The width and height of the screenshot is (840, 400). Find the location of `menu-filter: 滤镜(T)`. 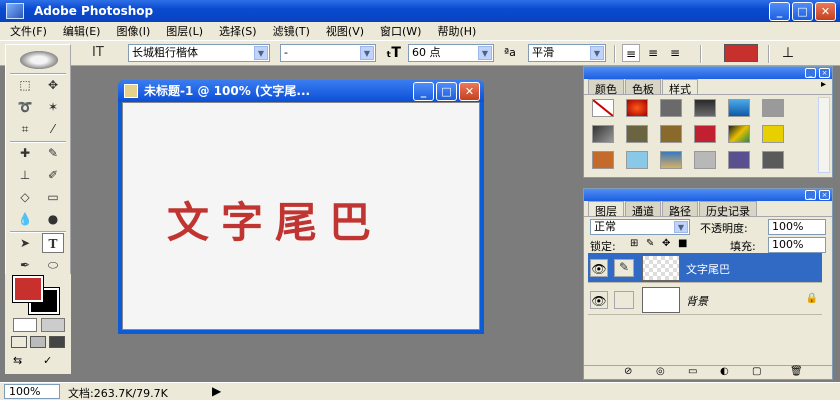

menu-filter: 滤镜(T) is located at coordinates (293, 31).